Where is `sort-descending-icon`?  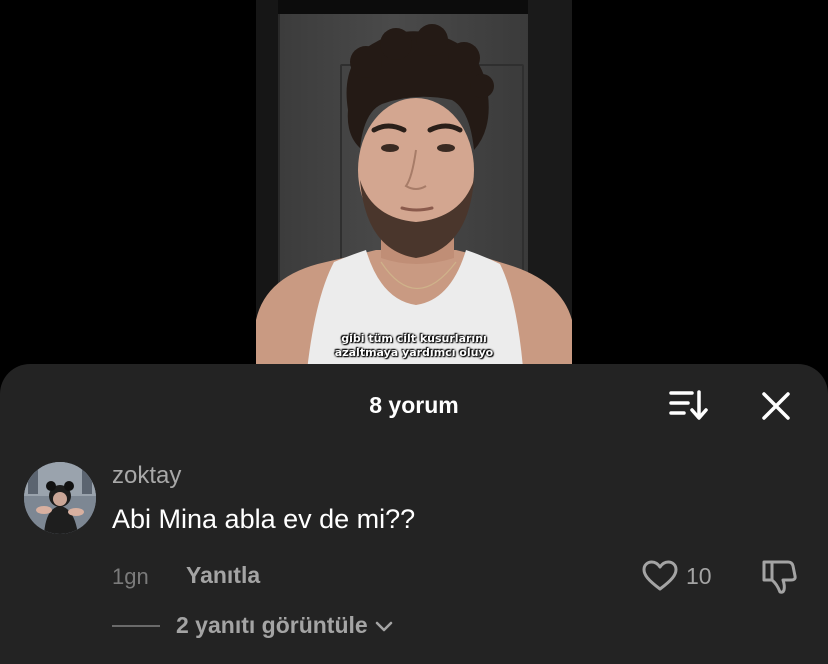
sort-descending-icon is located at coordinates (688, 405).